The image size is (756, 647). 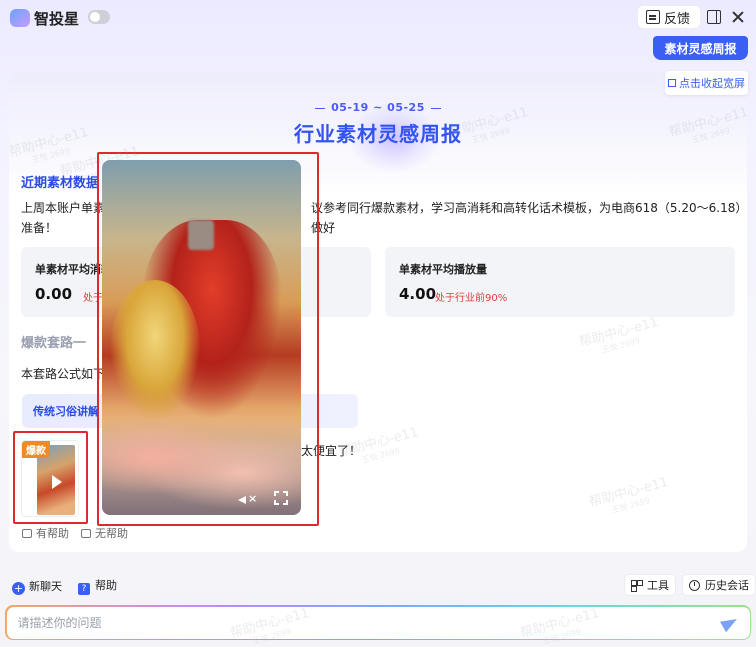 I want to click on history-button: 历史会话, so click(x=719, y=585).